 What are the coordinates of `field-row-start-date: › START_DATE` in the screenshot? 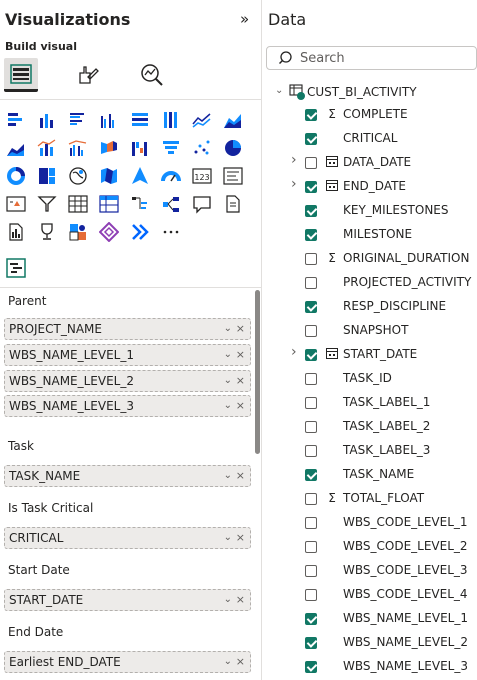 It's located at (383, 356).